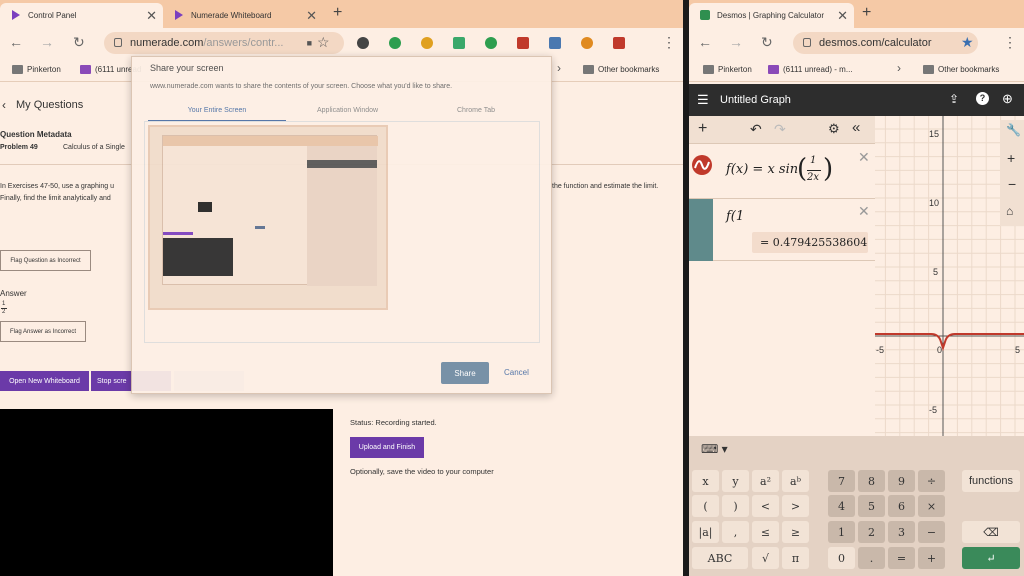  What do you see at coordinates (771, 15) in the screenshot?
I see `tab-desmos: Desmos | Graphing Calculator ✕` at bounding box center [771, 15].